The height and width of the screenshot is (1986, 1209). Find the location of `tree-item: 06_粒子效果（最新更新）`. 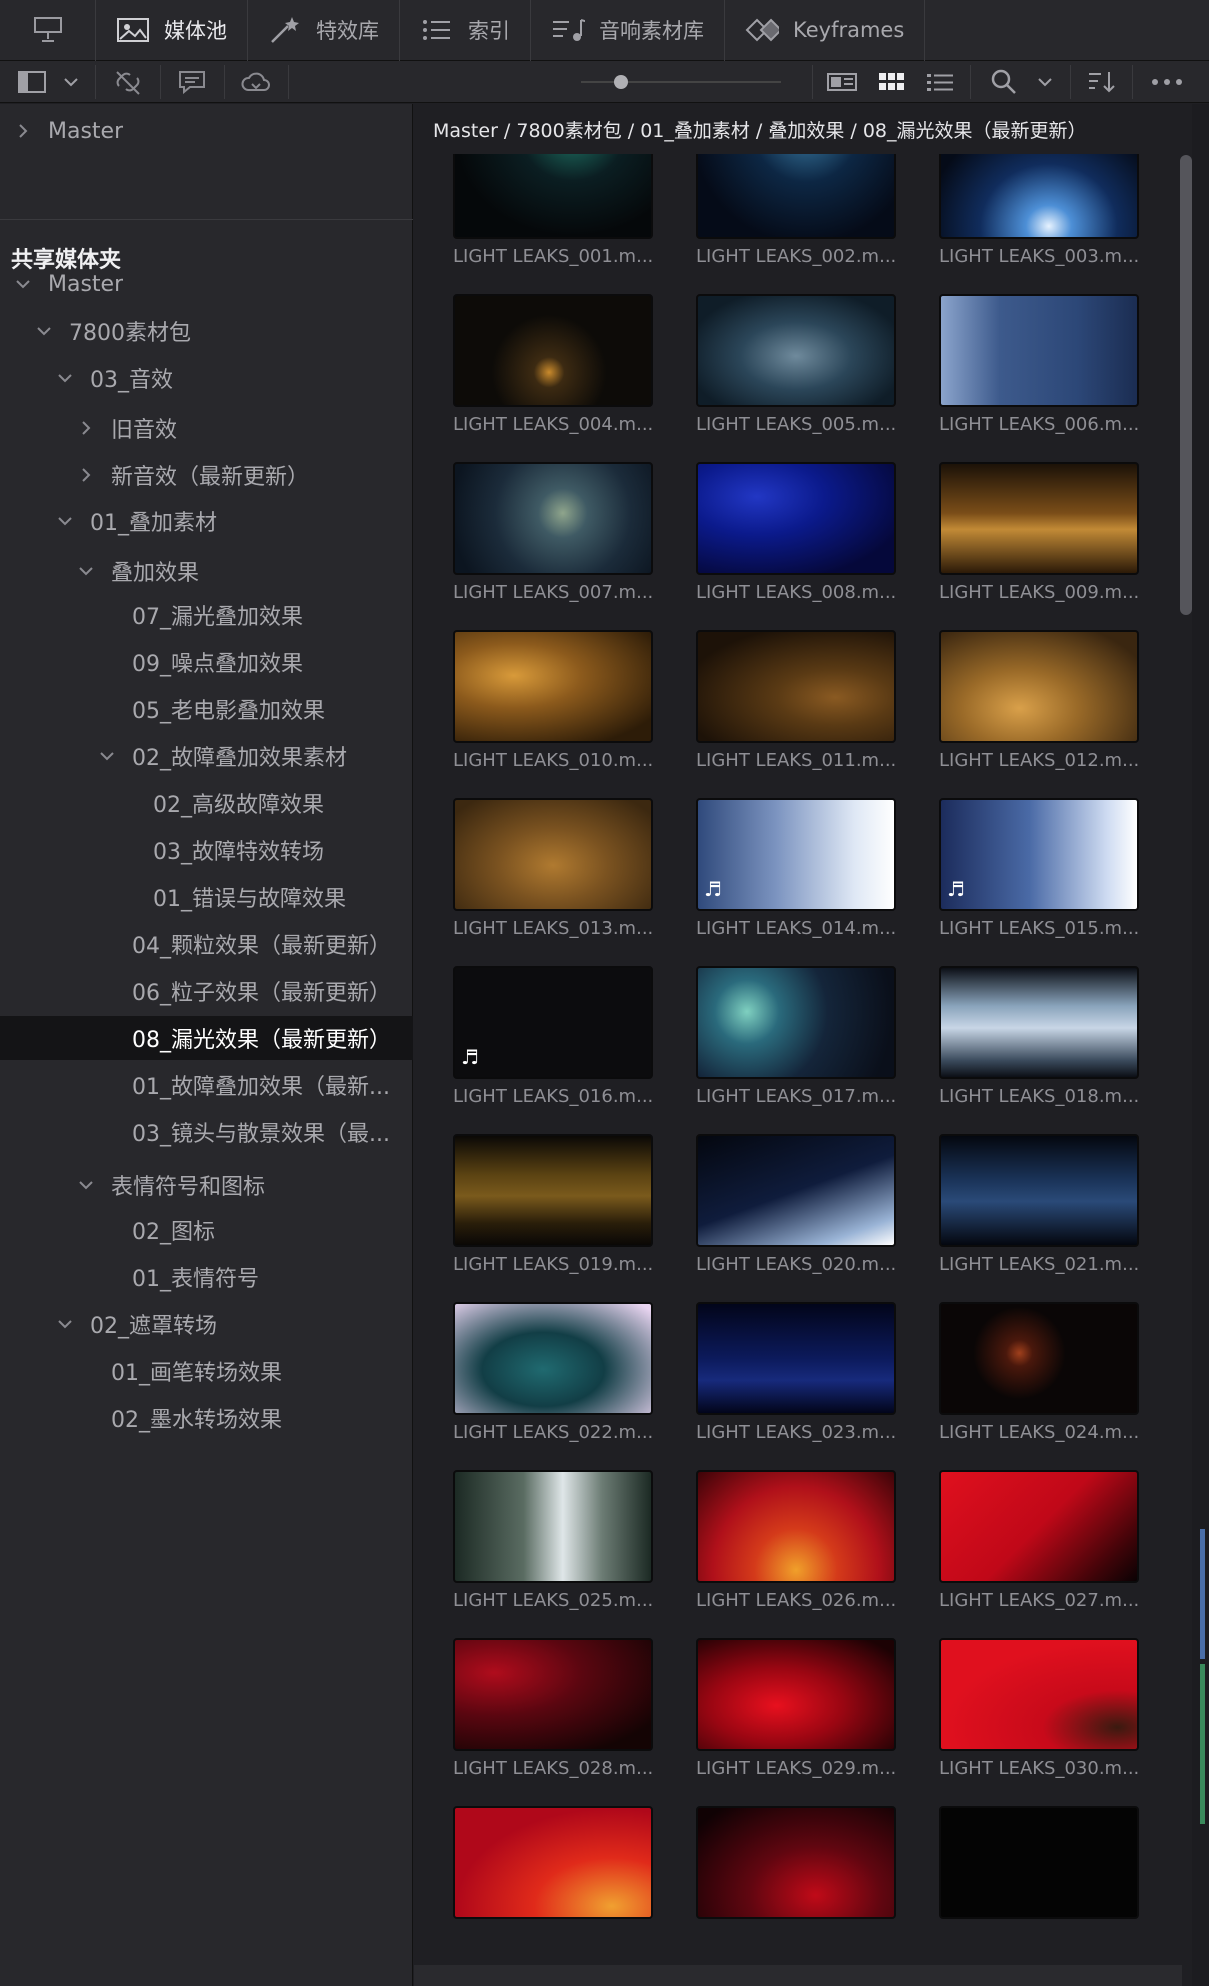

tree-item: 06_粒子效果（最新更新） is located at coordinates (206, 991).